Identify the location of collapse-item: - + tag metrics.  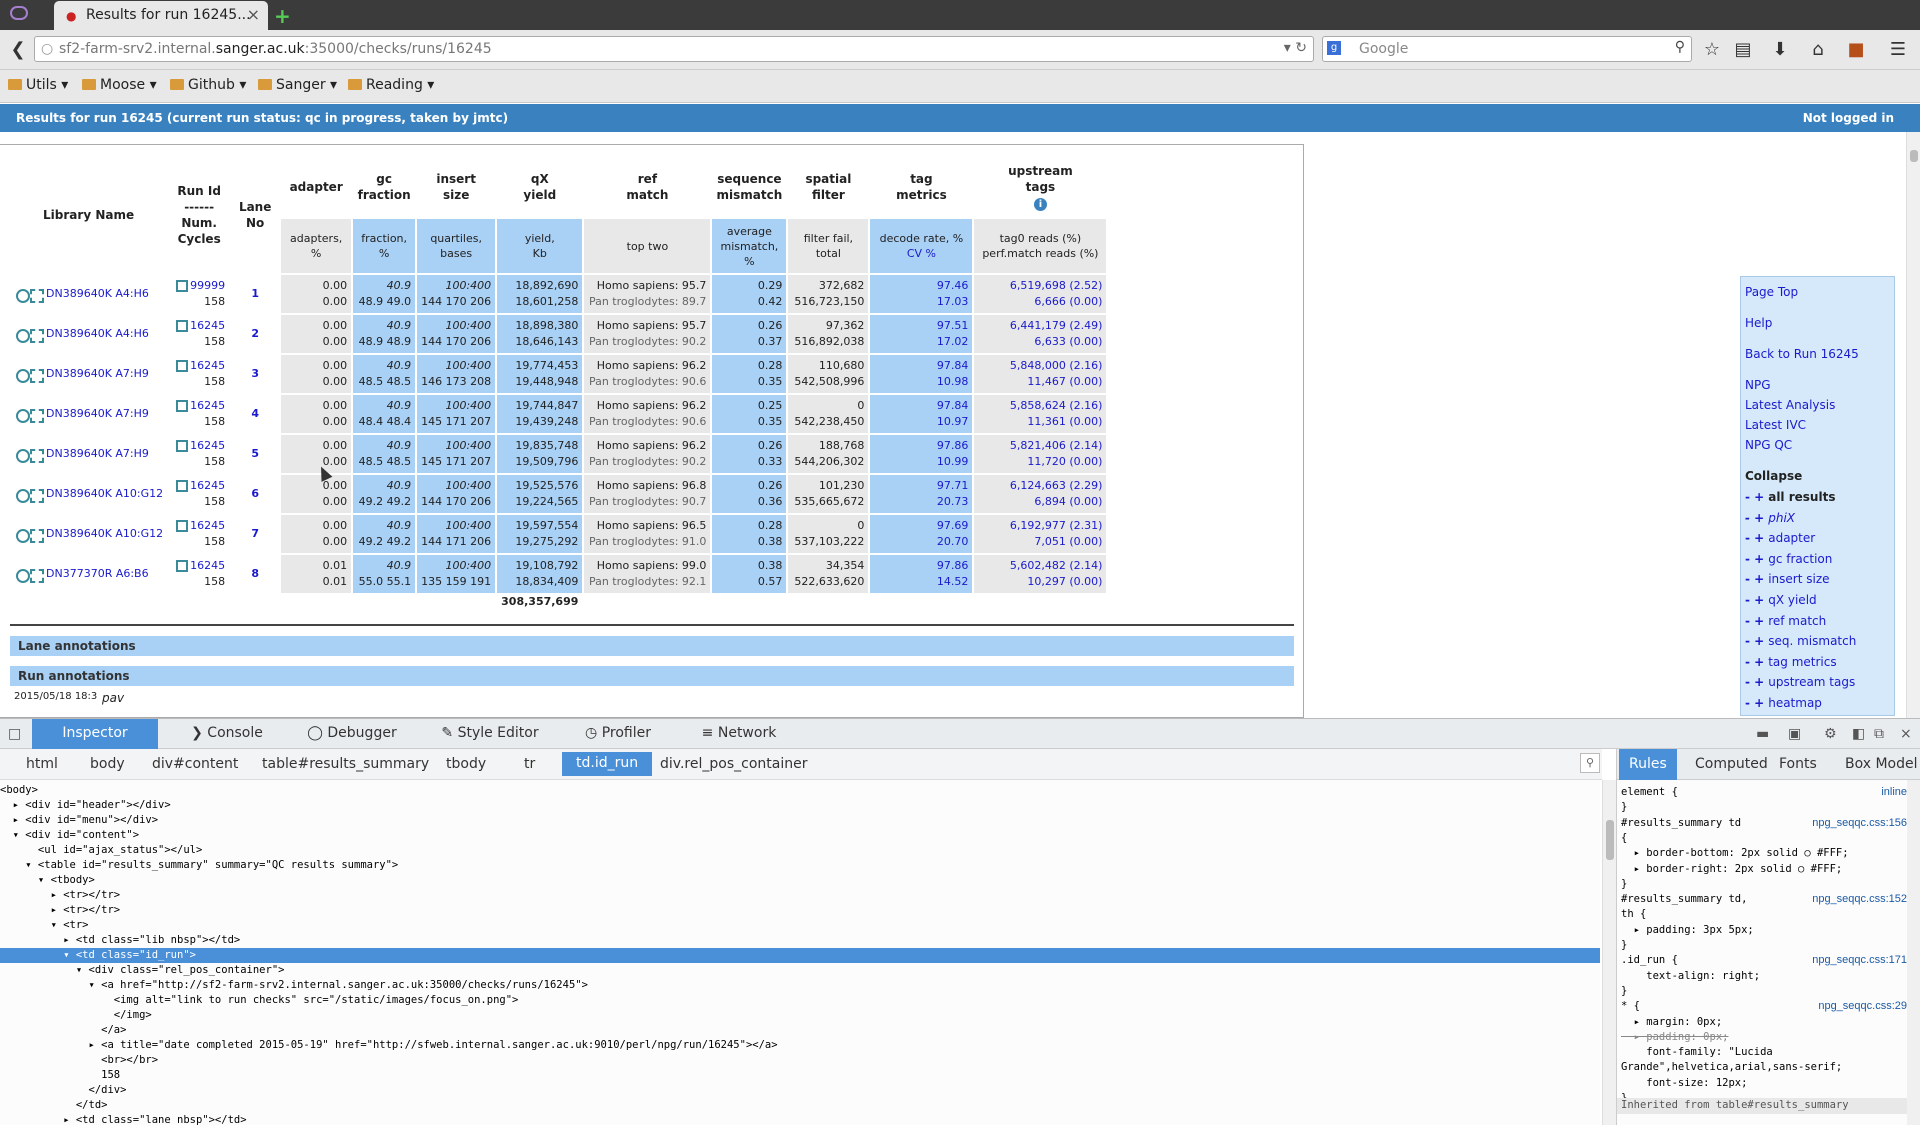
(1791, 662).